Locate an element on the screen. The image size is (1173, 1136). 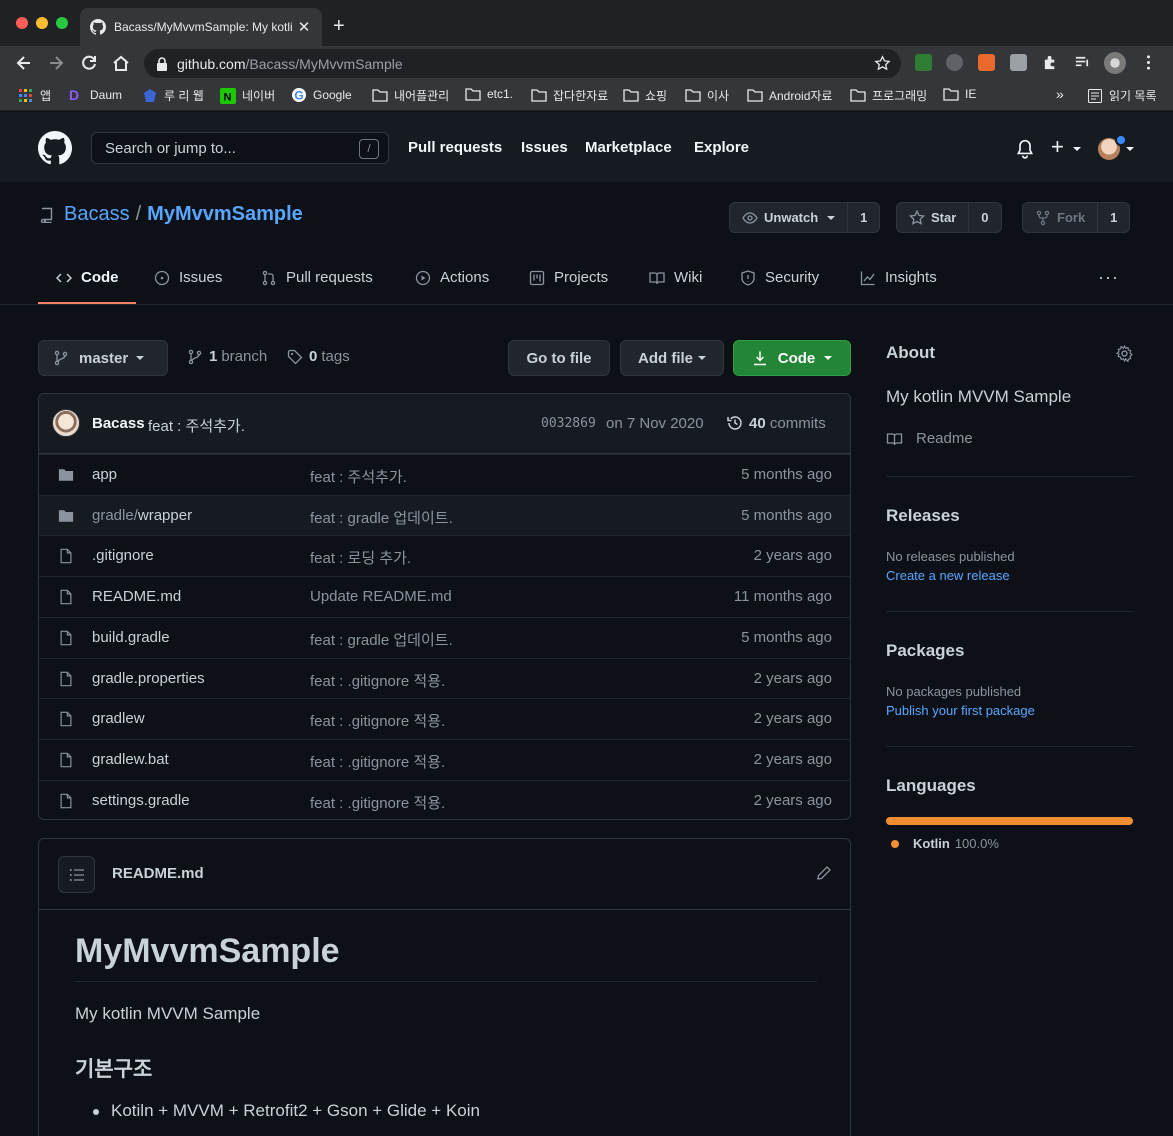
code-download-button: Code is located at coordinates (792, 358).